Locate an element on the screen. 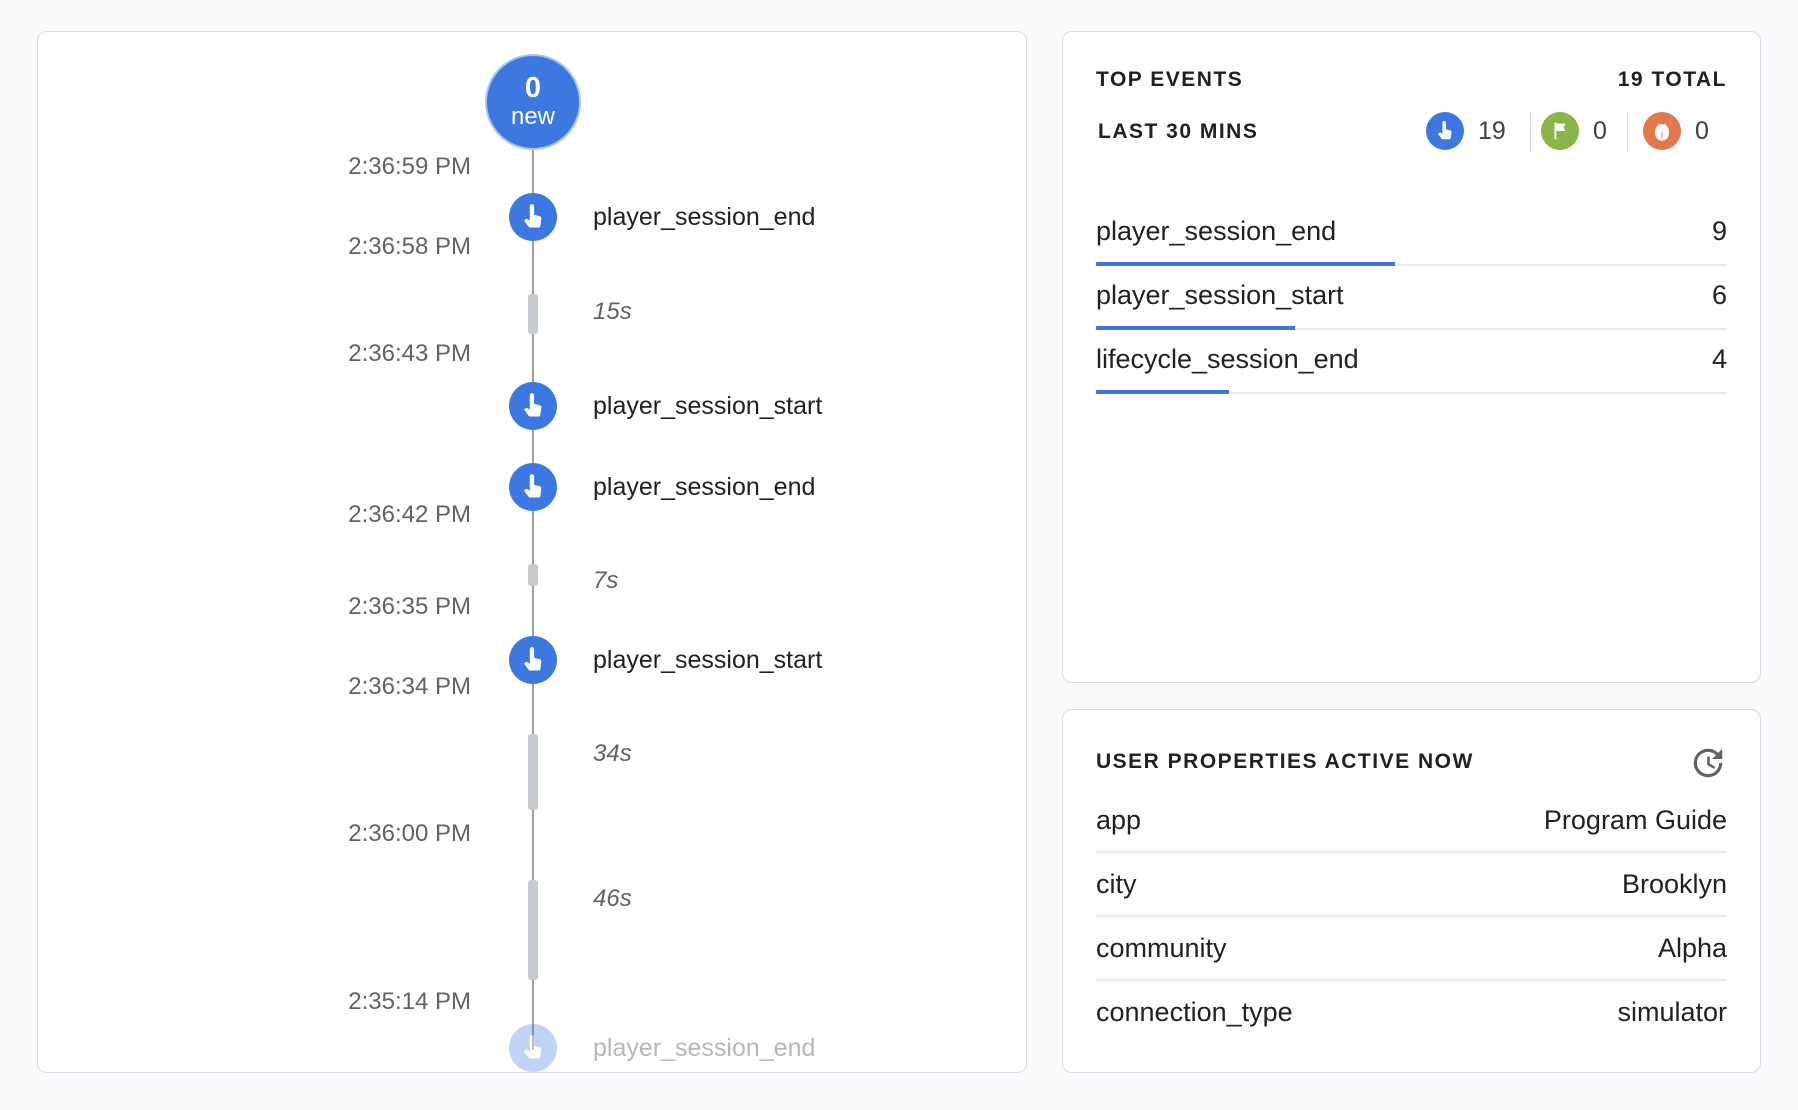 This screenshot has width=1798, height=1110. top-event-count: 4 is located at coordinates (1719, 359).